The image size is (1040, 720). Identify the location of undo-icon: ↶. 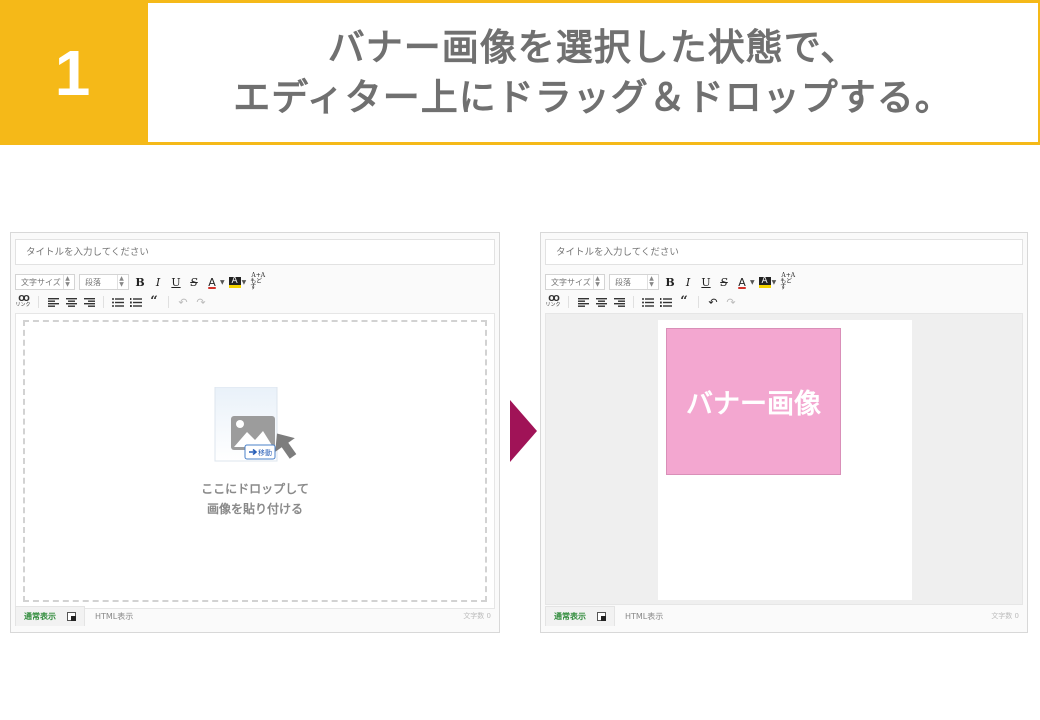
(183, 302).